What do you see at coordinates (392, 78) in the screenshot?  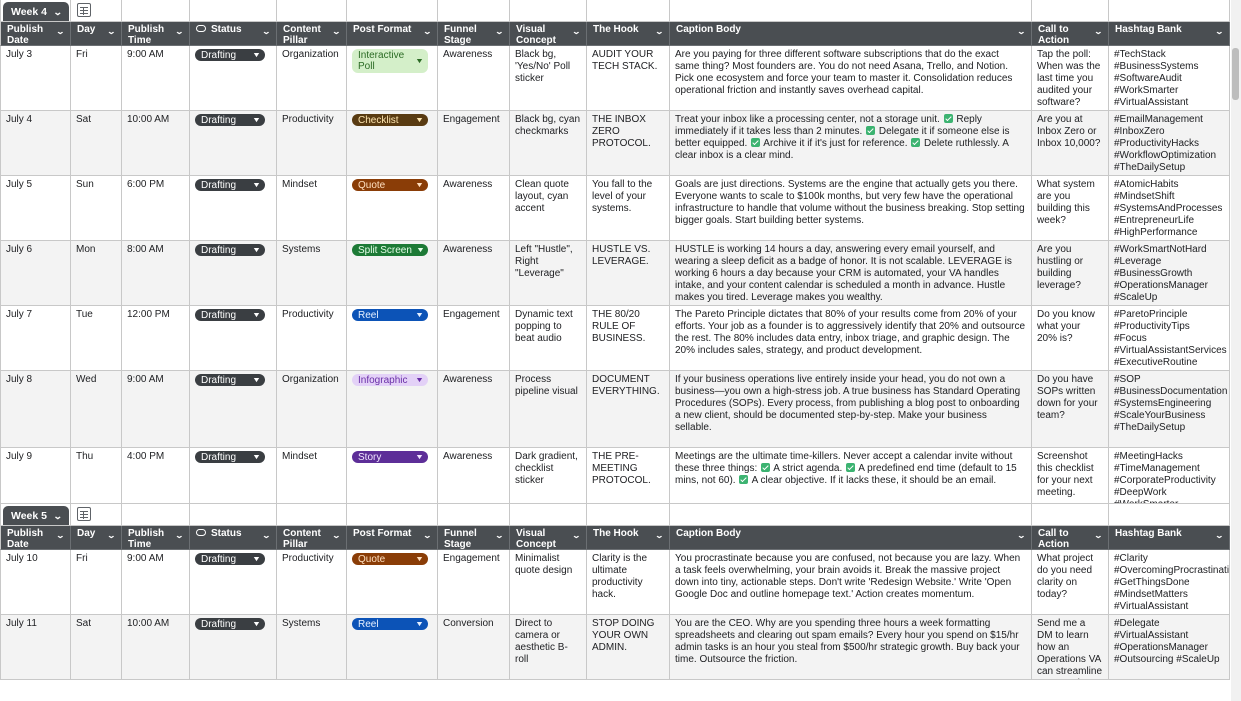 I see `post-format-cell: Interactive Poll ▼` at bounding box center [392, 78].